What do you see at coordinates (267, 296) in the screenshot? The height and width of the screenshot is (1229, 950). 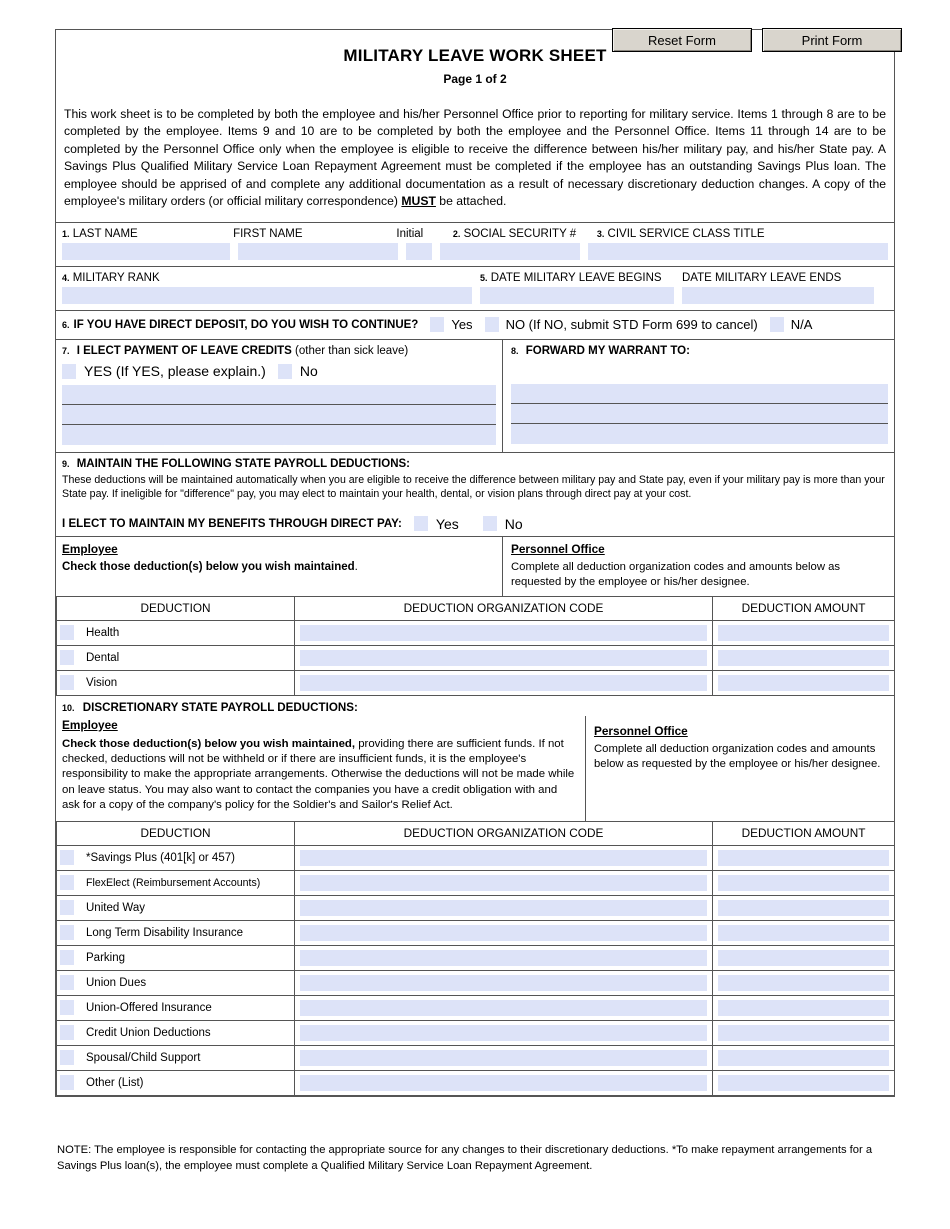 I see `military-rank-input` at bounding box center [267, 296].